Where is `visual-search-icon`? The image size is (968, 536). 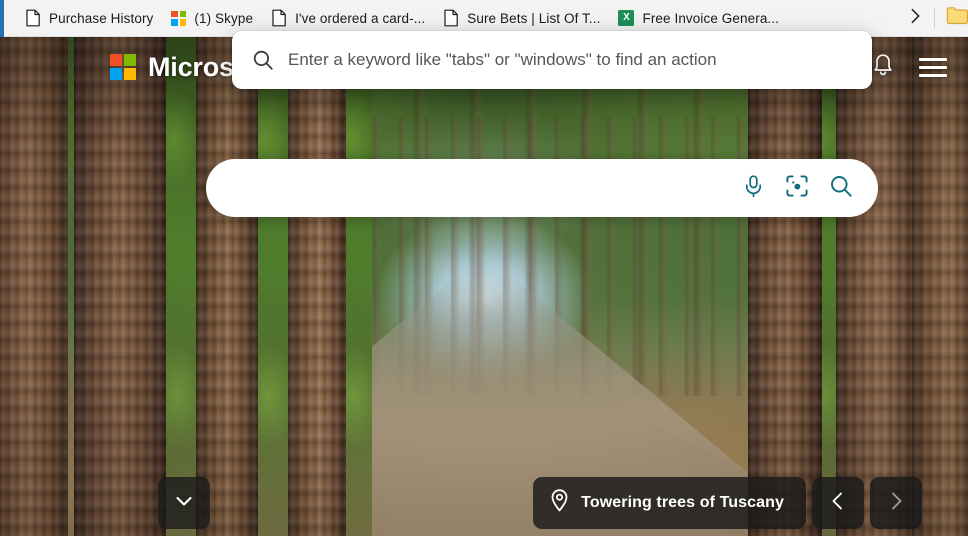 visual-search-icon is located at coordinates (797, 188).